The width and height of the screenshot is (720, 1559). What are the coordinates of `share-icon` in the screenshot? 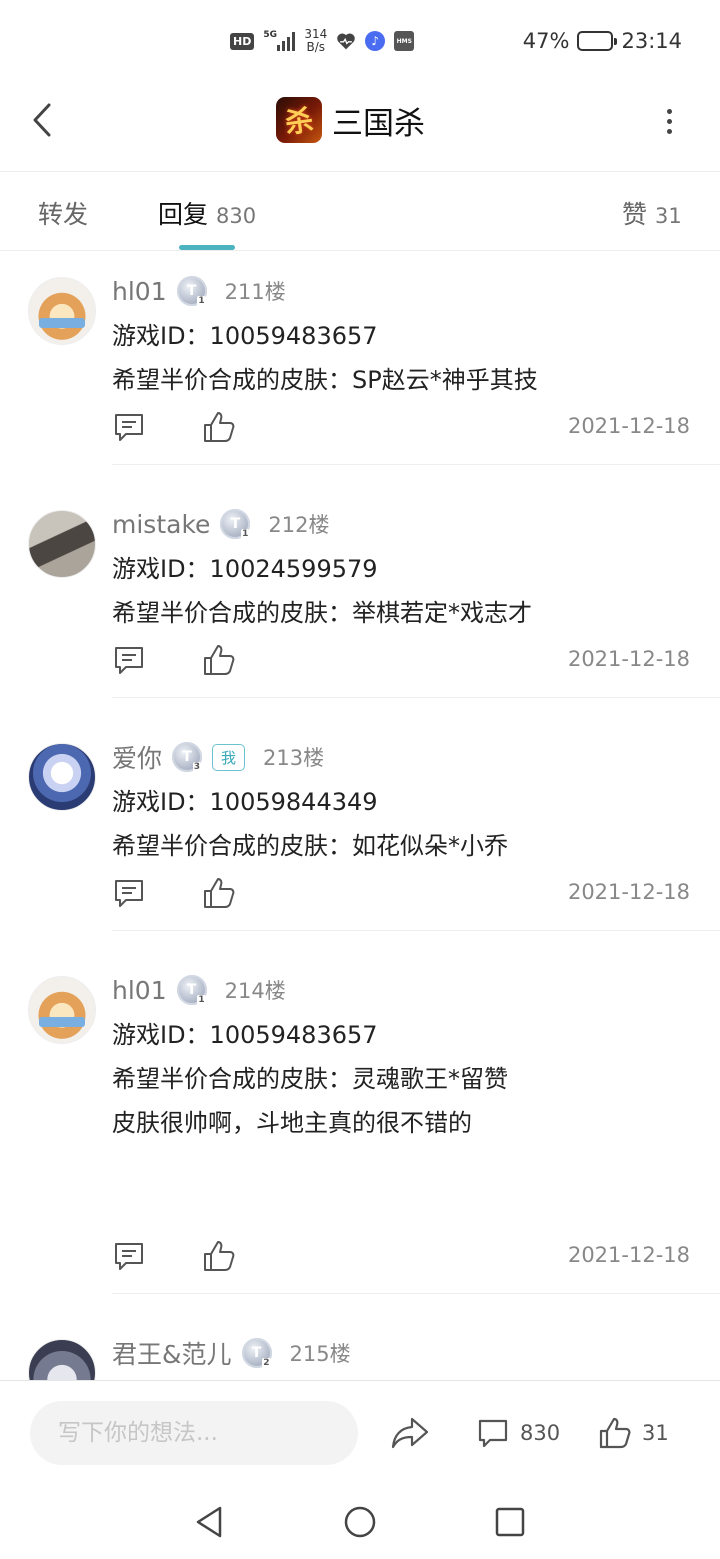 It's located at (410, 1433).